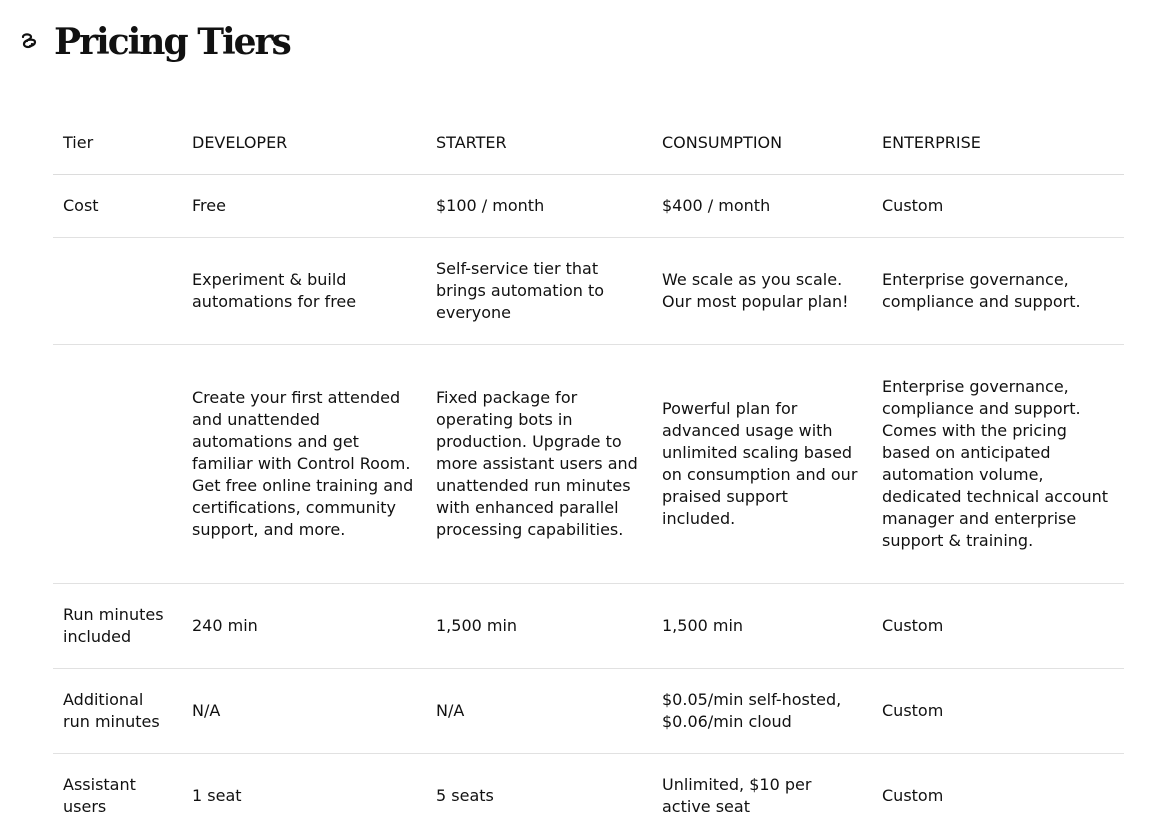  I want to click on additional-minutes-starter: N/A, so click(539, 711).